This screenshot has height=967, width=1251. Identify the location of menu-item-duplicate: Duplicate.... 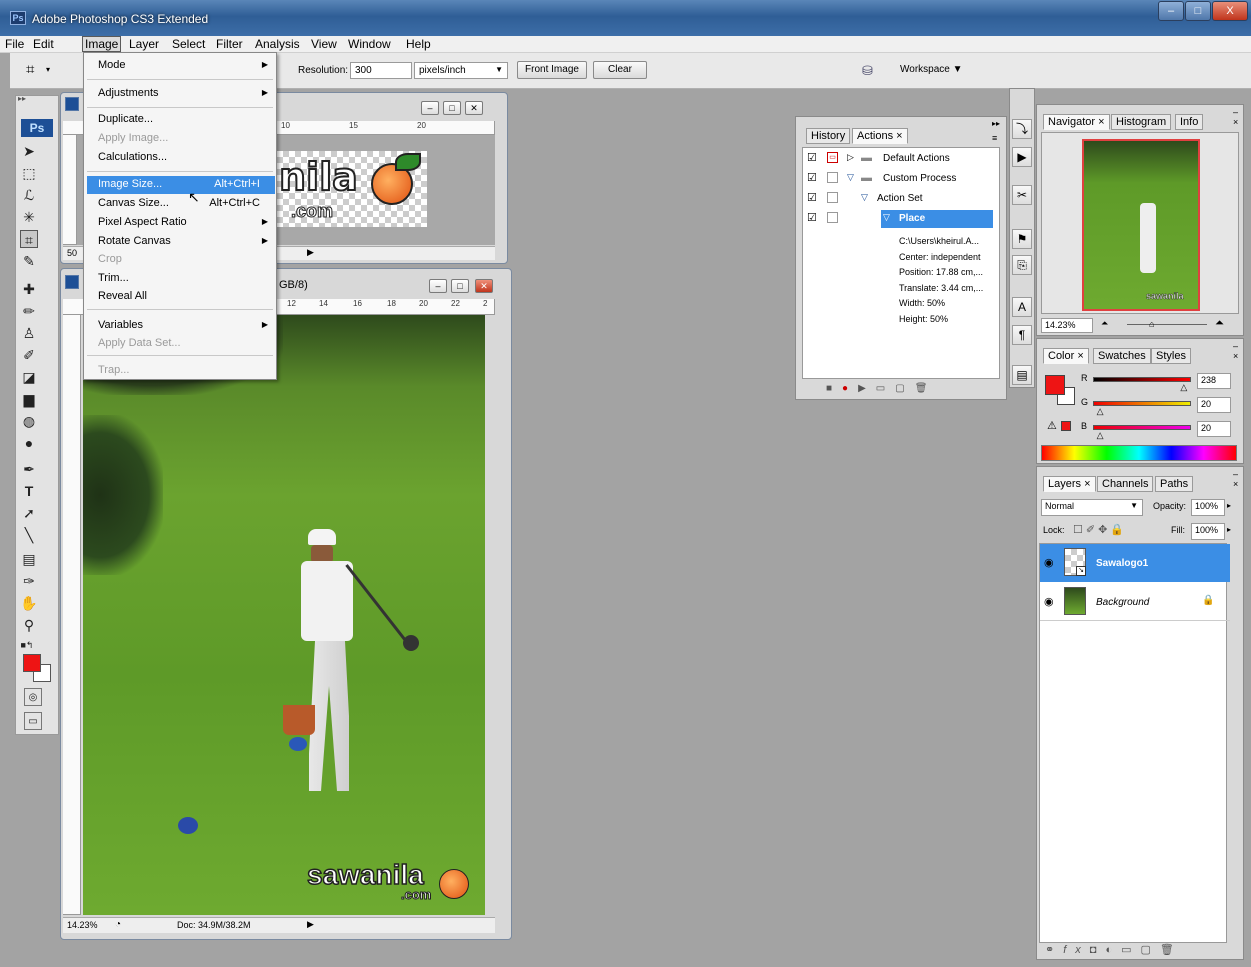
(125, 119).